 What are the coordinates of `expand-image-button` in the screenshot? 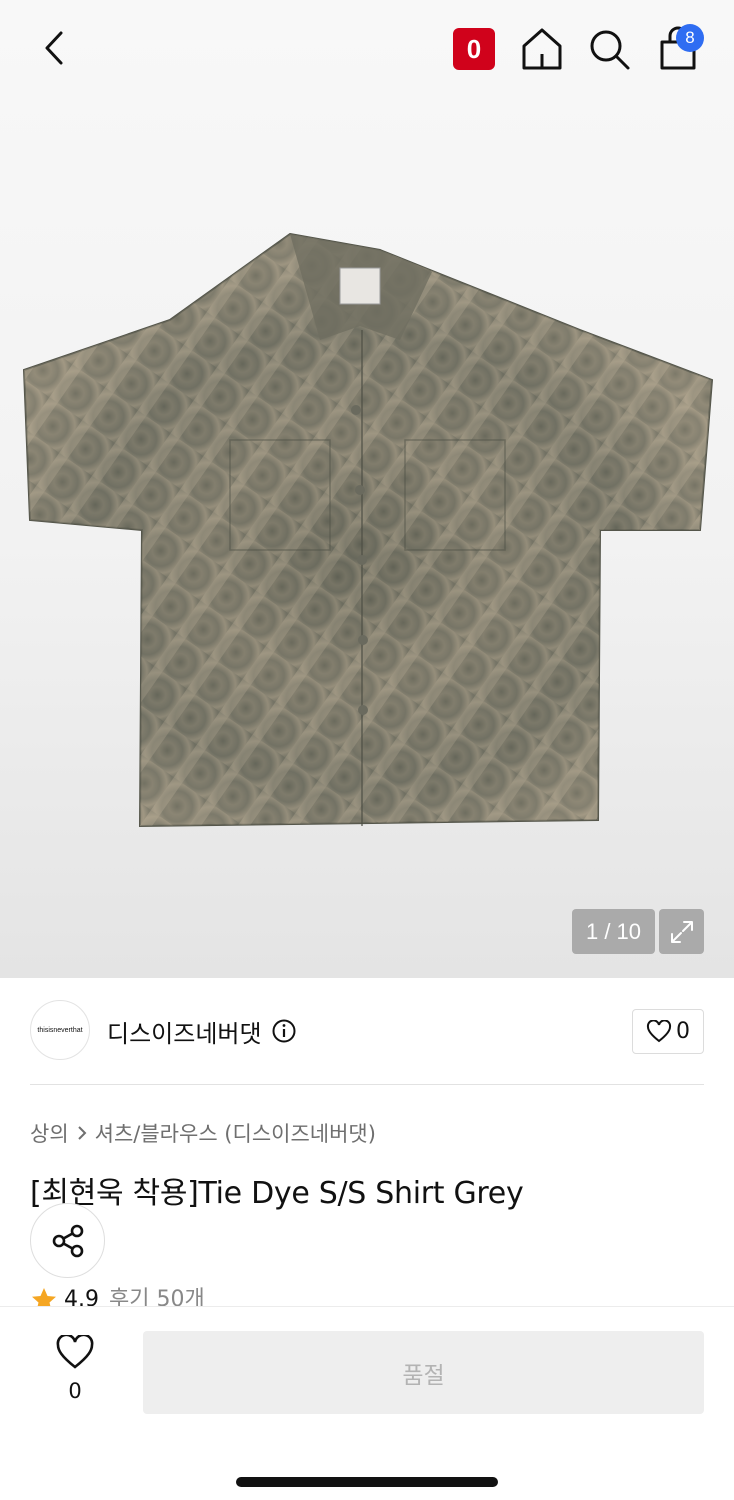 It's located at (681, 931).